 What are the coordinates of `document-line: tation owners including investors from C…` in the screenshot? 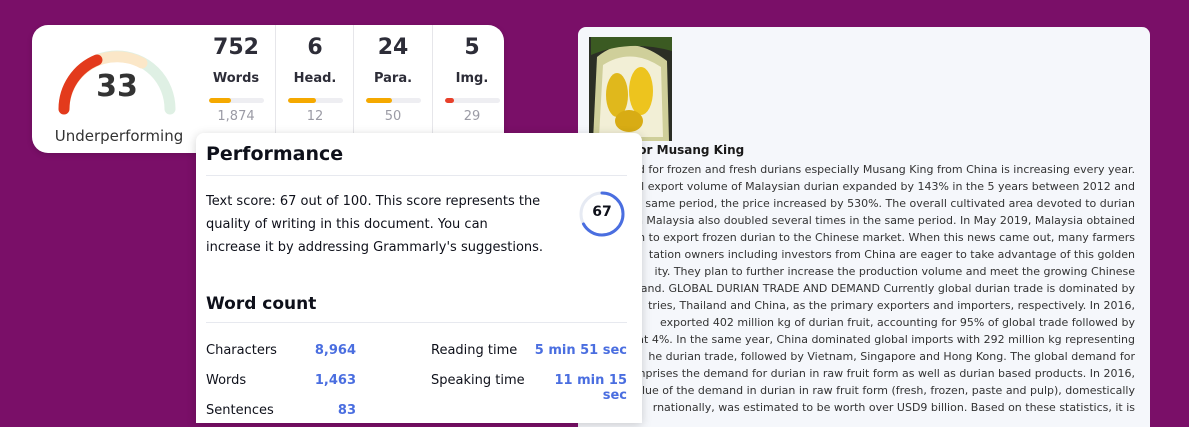 It's located at (891, 254).